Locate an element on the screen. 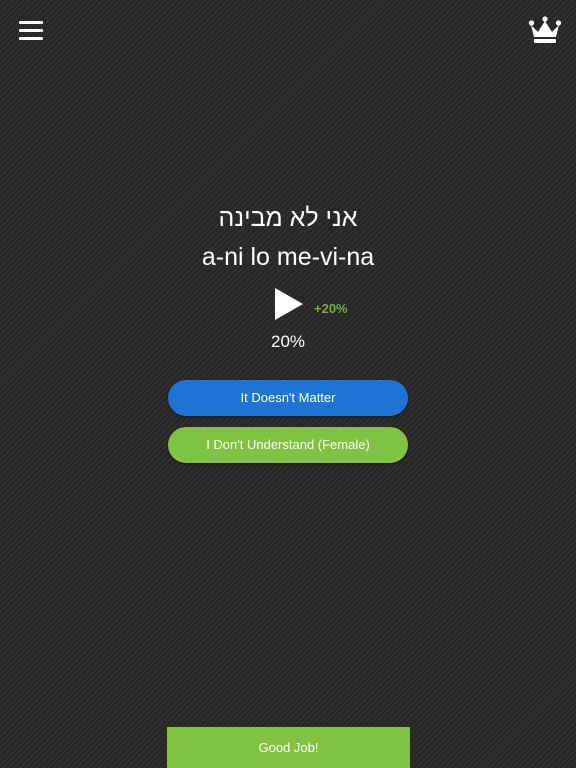 Image resolution: width=576 pixels, height=768 pixels. play-icon is located at coordinates (289, 304).